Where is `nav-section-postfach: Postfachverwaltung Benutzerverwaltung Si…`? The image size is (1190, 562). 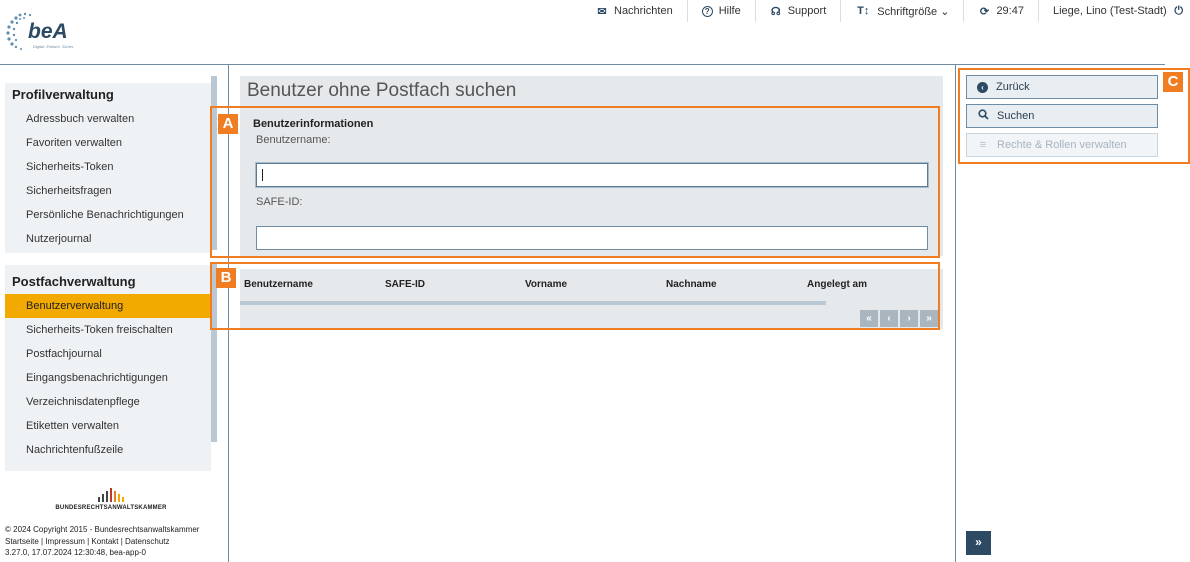 nav-section-postfach: Postfachverwaltung Benutzerverwaltung Si… is located at coordinates (108, 368).